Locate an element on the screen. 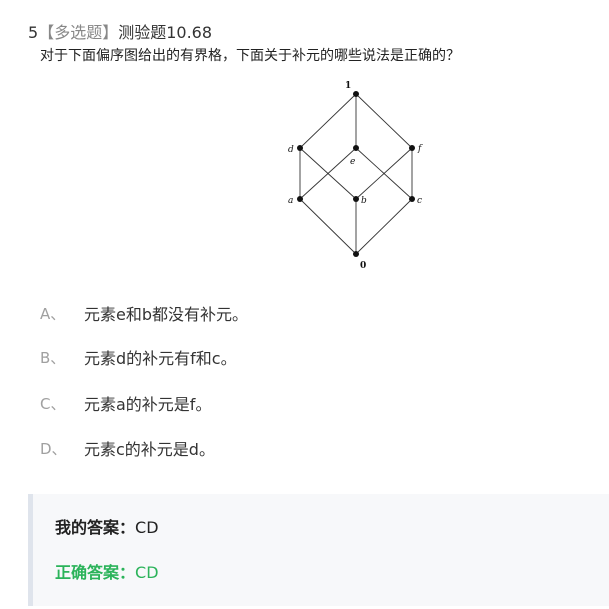 The image size is (609, 609). node-f is located at coordinates (412, 148).